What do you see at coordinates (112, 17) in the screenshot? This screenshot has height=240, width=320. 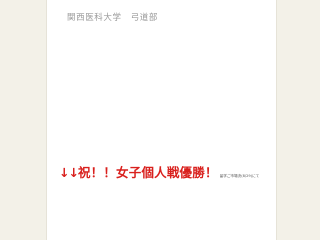 I see `site-title: 関西医科大学 弓道部` at bounding box center [112, 17].